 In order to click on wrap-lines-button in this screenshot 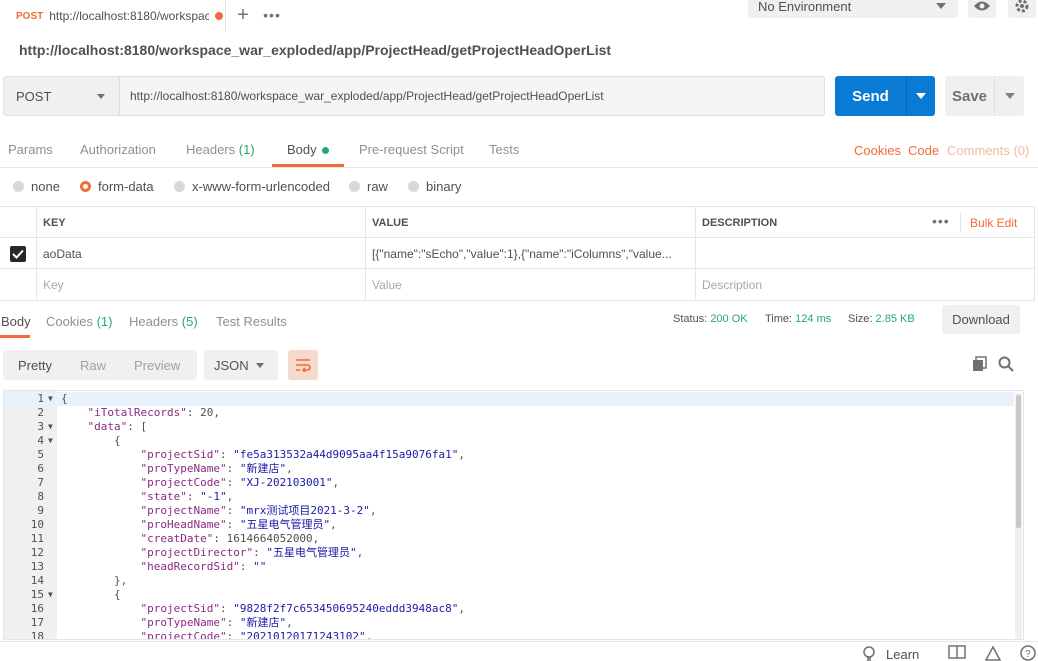, I will do `click(303, 365)`.